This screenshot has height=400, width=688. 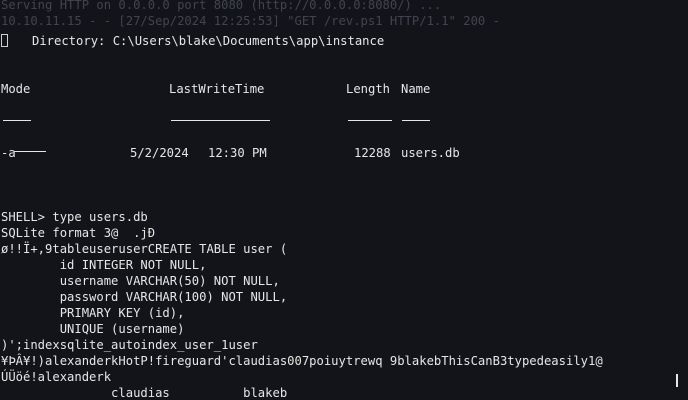 I want to click on column-underline-length, so click(x=370, y=120).